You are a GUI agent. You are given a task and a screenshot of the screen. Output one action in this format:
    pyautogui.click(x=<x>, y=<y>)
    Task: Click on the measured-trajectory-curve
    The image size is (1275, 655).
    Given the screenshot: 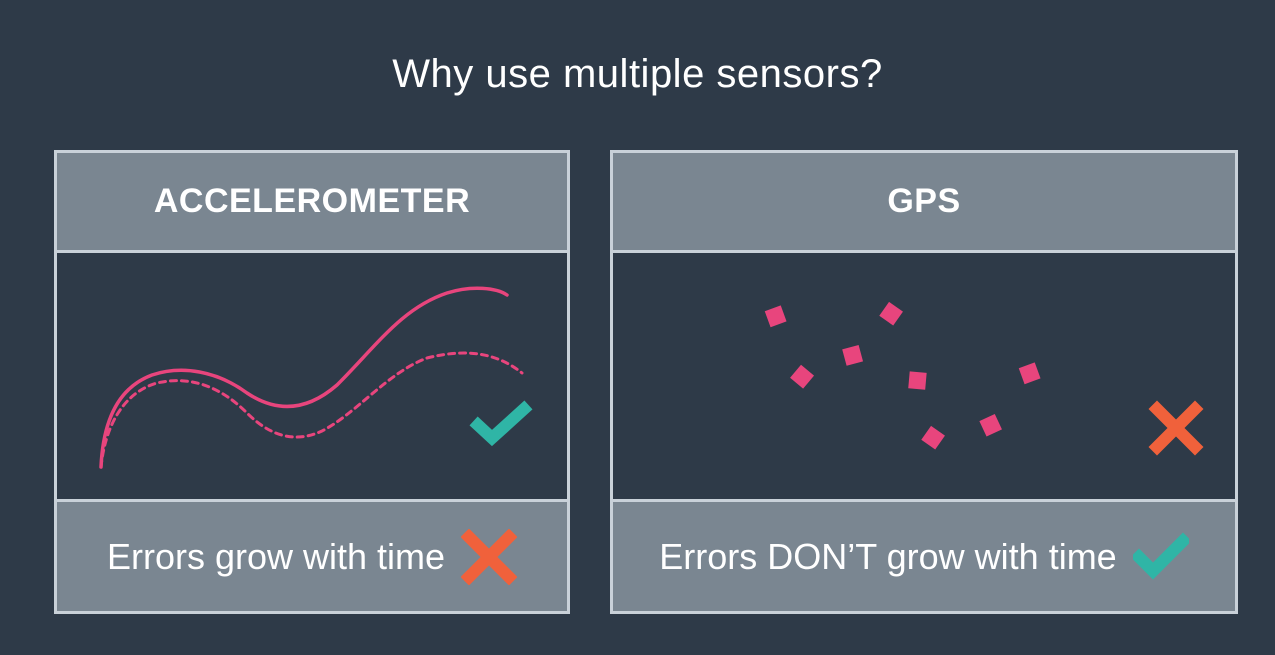 What is the action you would take?
    pyautogui.click(x=304, y=377)
    